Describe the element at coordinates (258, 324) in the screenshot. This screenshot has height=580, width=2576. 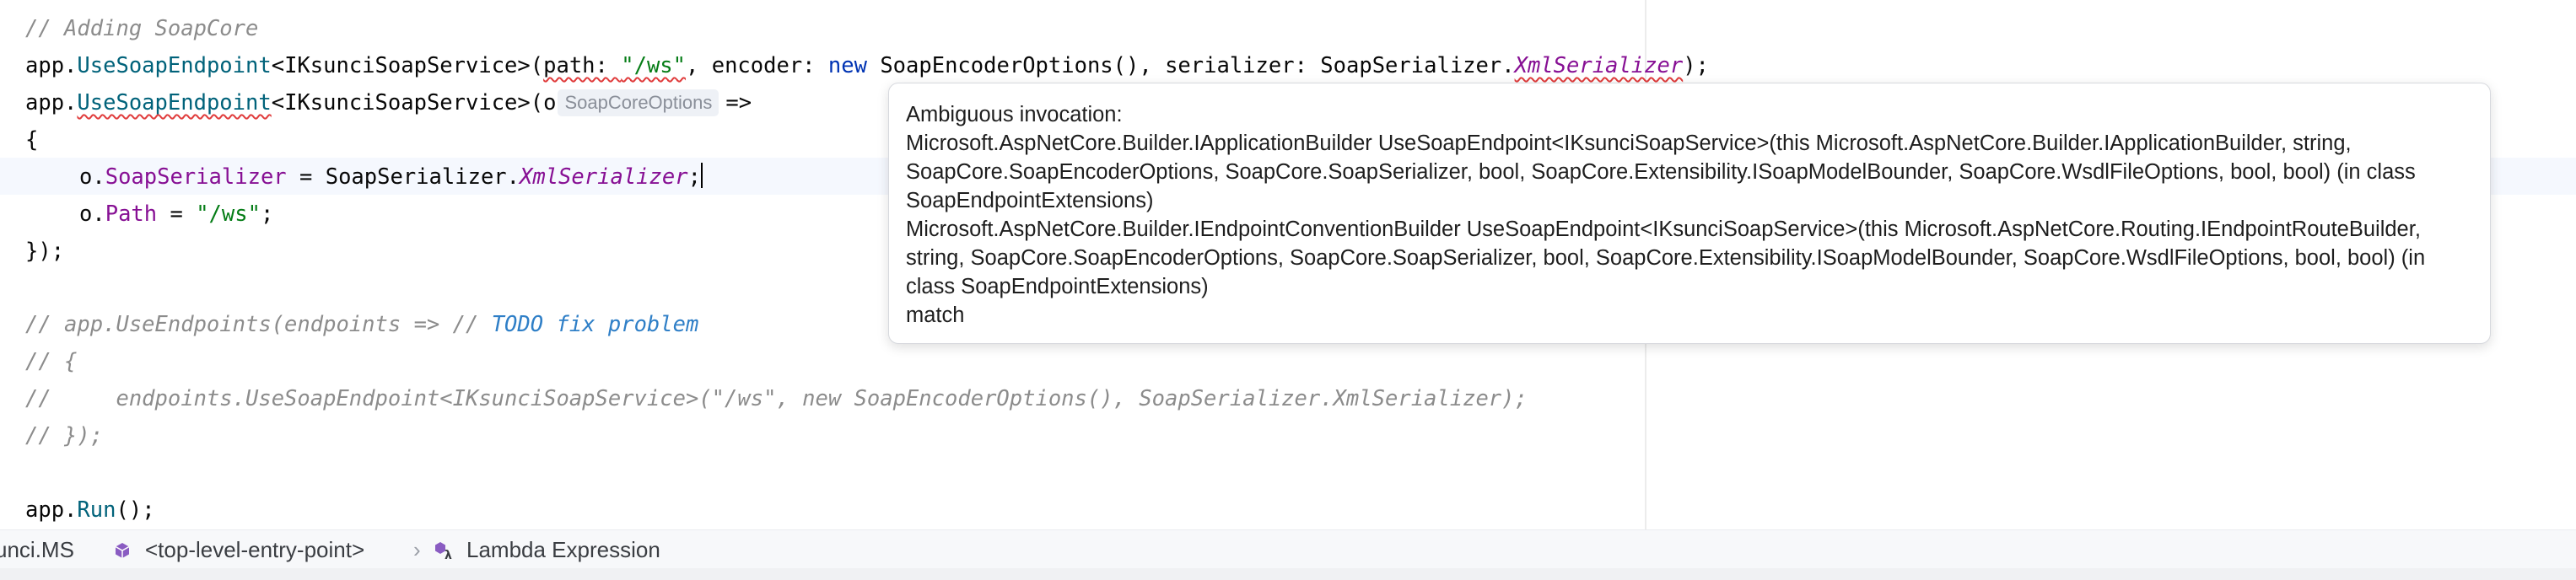
I see `comment: // app.UseEndpoints(endpoints => //` at that location.